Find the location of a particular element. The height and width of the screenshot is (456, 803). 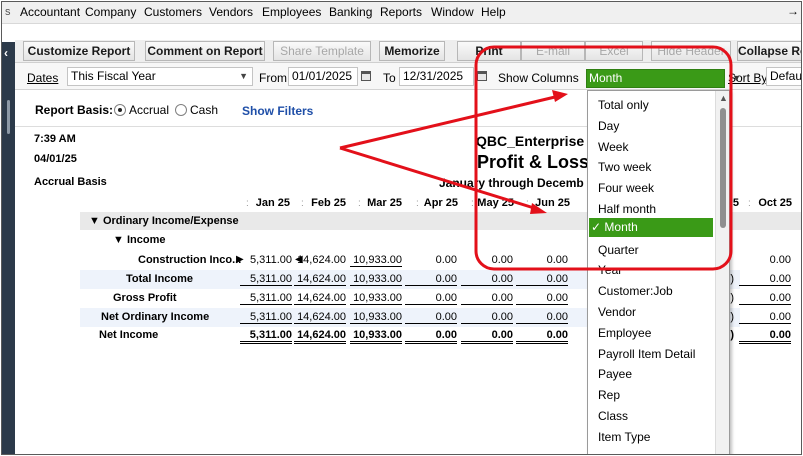

dropdown-option: Two week is located at coordinates (624, 167).